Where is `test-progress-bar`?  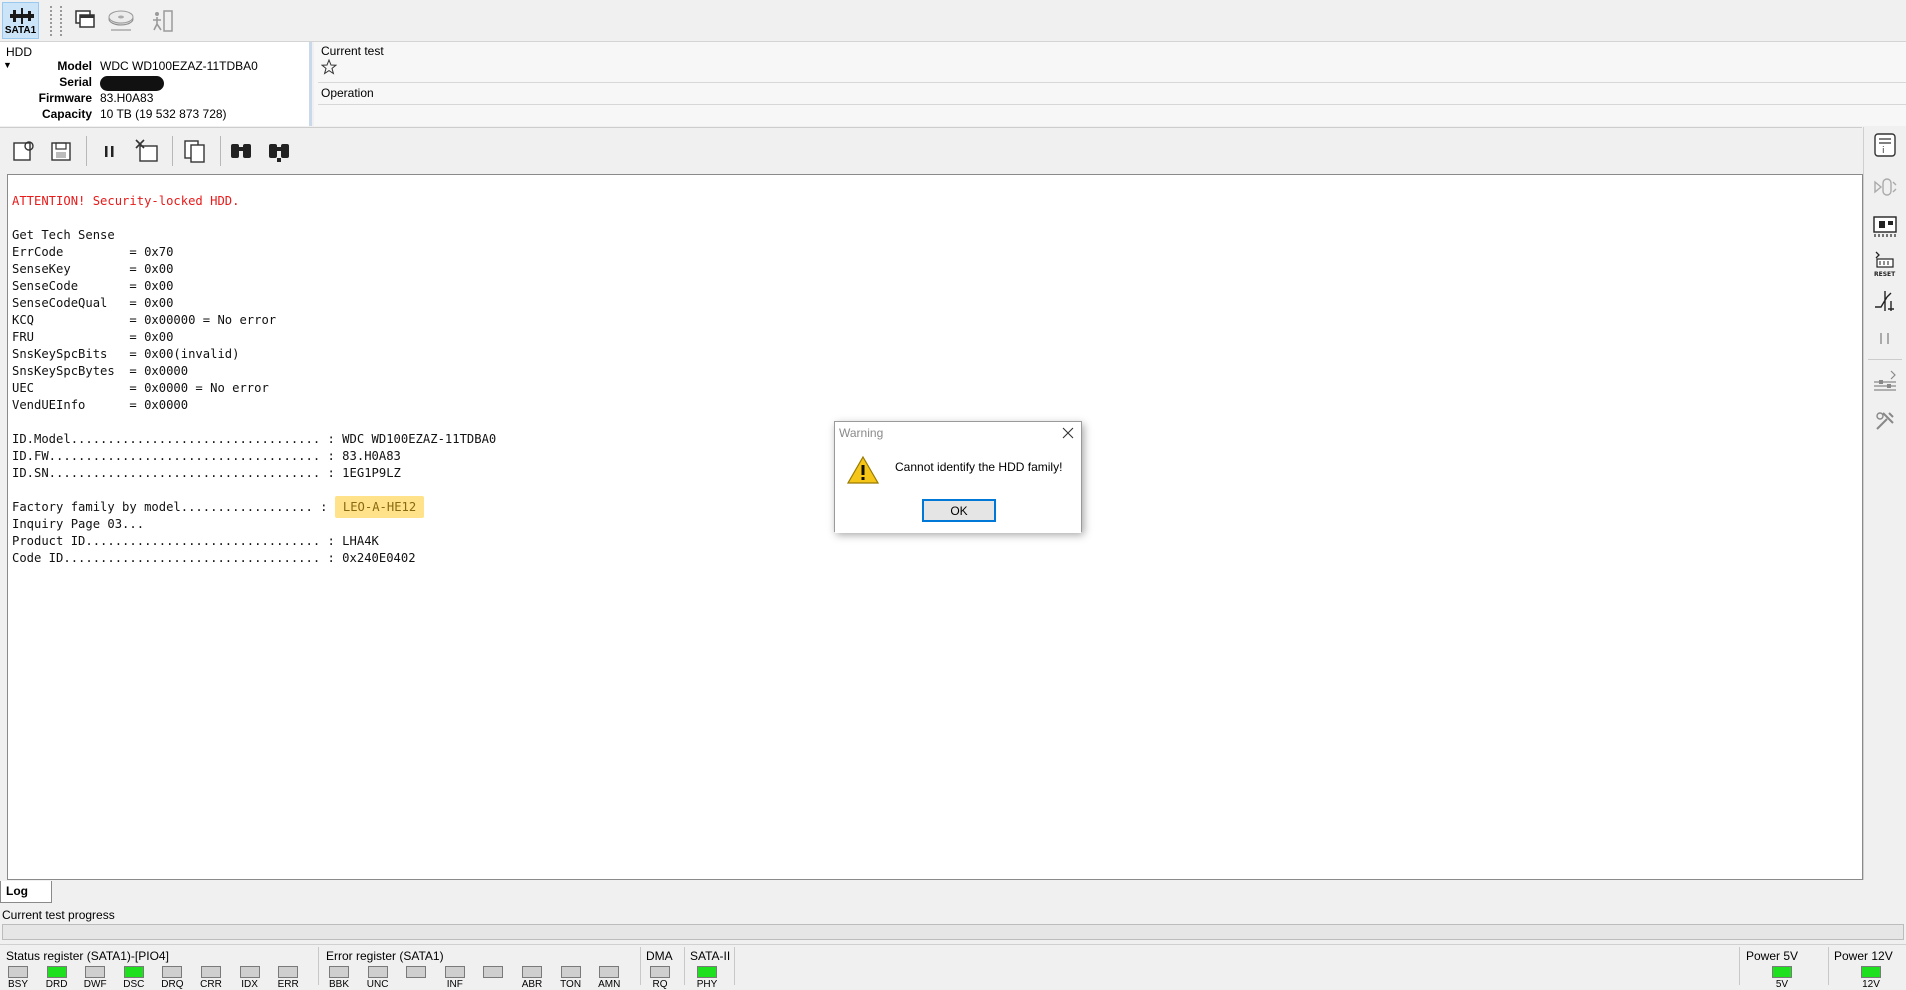
test-progress-bar is located at coordinates (953, 932).